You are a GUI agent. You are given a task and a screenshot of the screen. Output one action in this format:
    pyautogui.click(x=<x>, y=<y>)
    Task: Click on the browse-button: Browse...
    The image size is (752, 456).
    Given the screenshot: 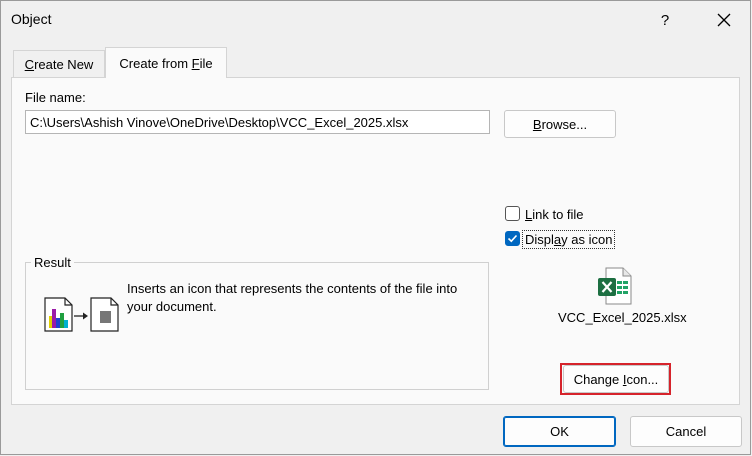 What is the action you would take?
    pyautogui.click(x=560, y=124)
    